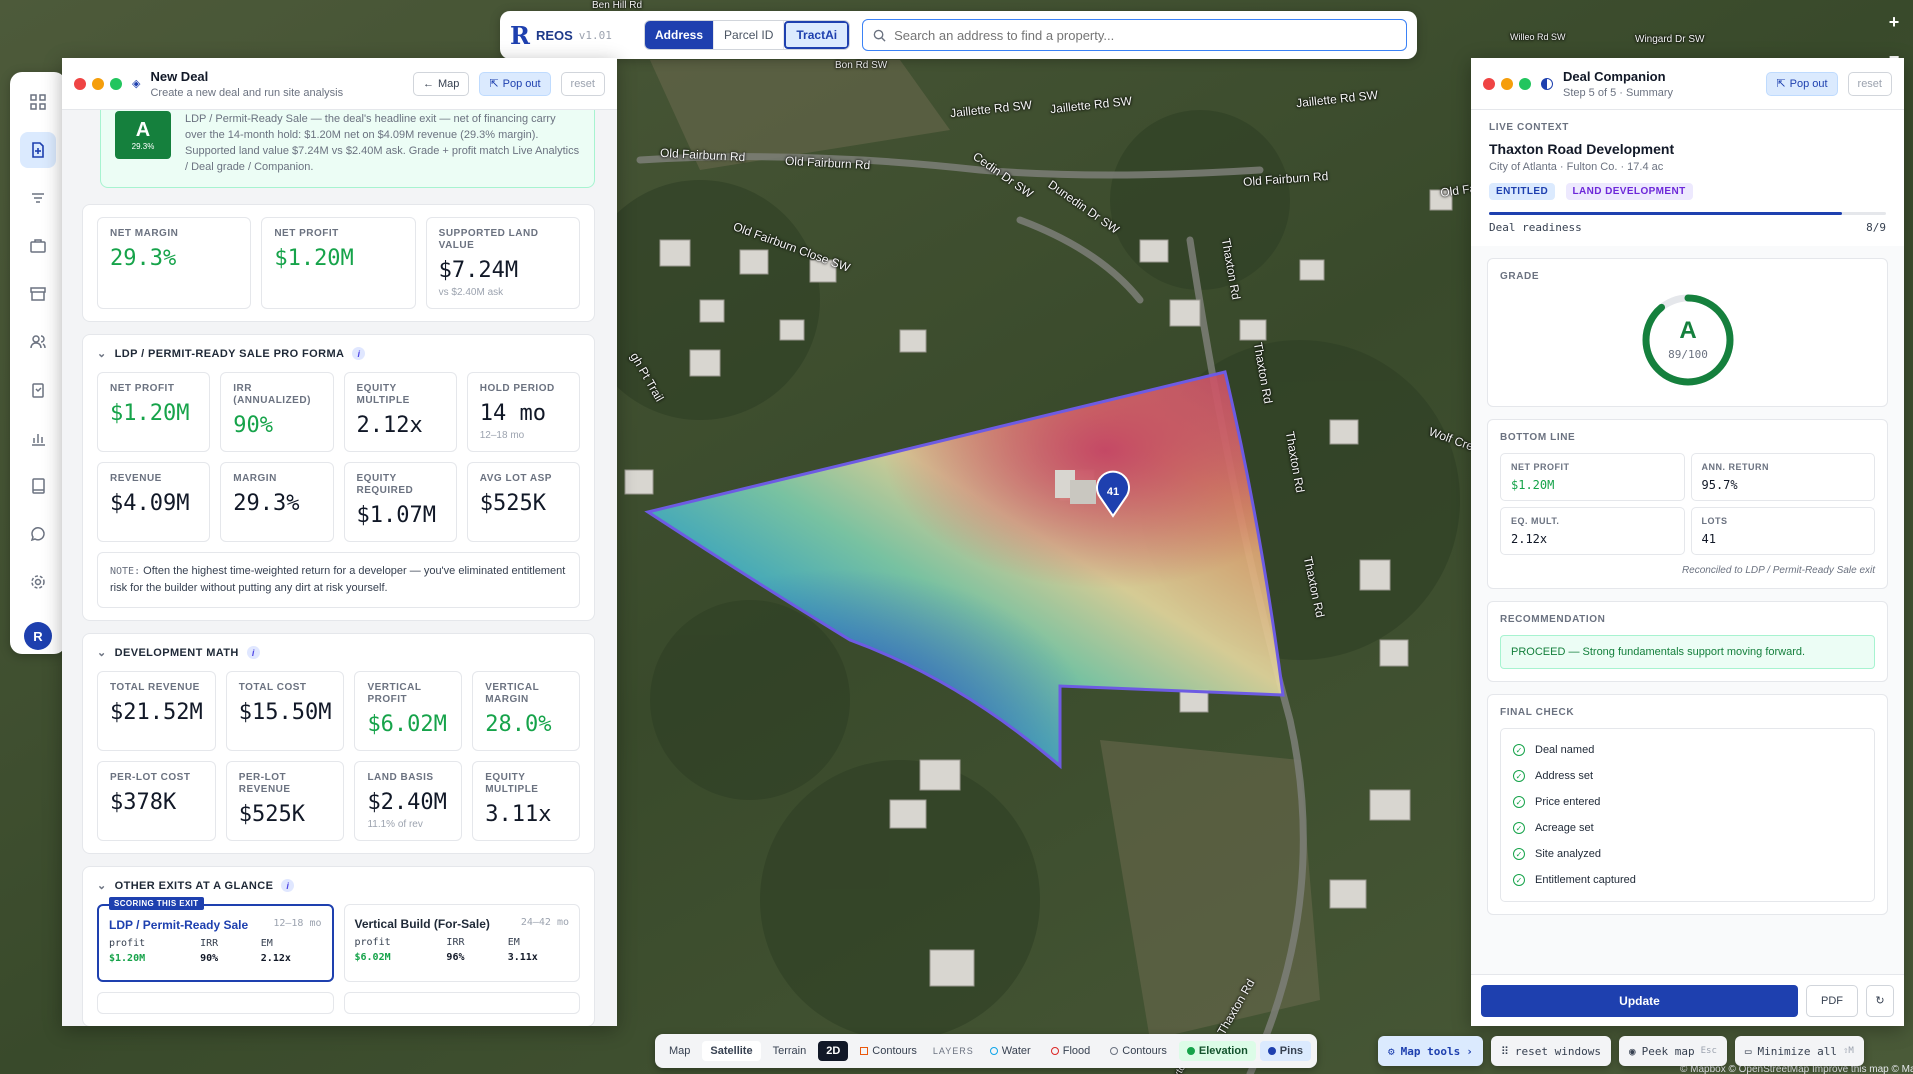  I want to click on update-button: Update, so click(1639, 1000).